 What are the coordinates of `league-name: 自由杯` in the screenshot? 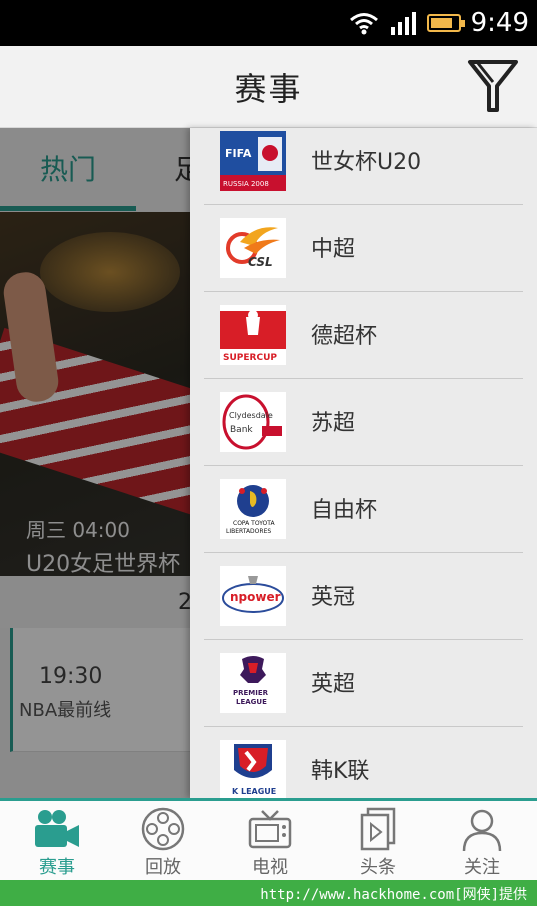 It's located at (344, 510).